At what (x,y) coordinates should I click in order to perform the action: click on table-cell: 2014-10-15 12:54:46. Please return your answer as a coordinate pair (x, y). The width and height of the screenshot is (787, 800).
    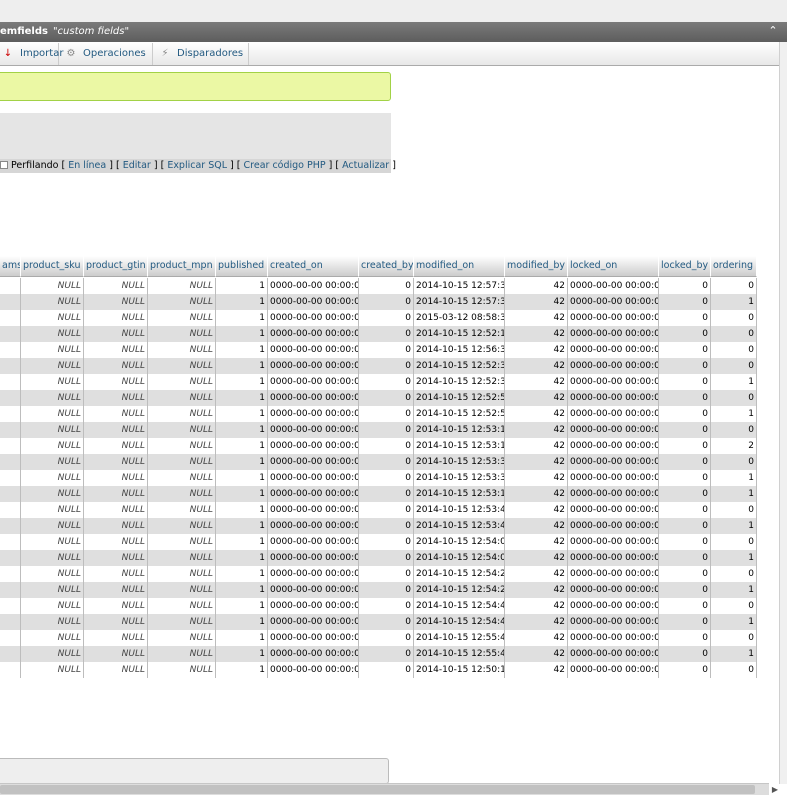
    Looking at the image, I should click on (459, 622).